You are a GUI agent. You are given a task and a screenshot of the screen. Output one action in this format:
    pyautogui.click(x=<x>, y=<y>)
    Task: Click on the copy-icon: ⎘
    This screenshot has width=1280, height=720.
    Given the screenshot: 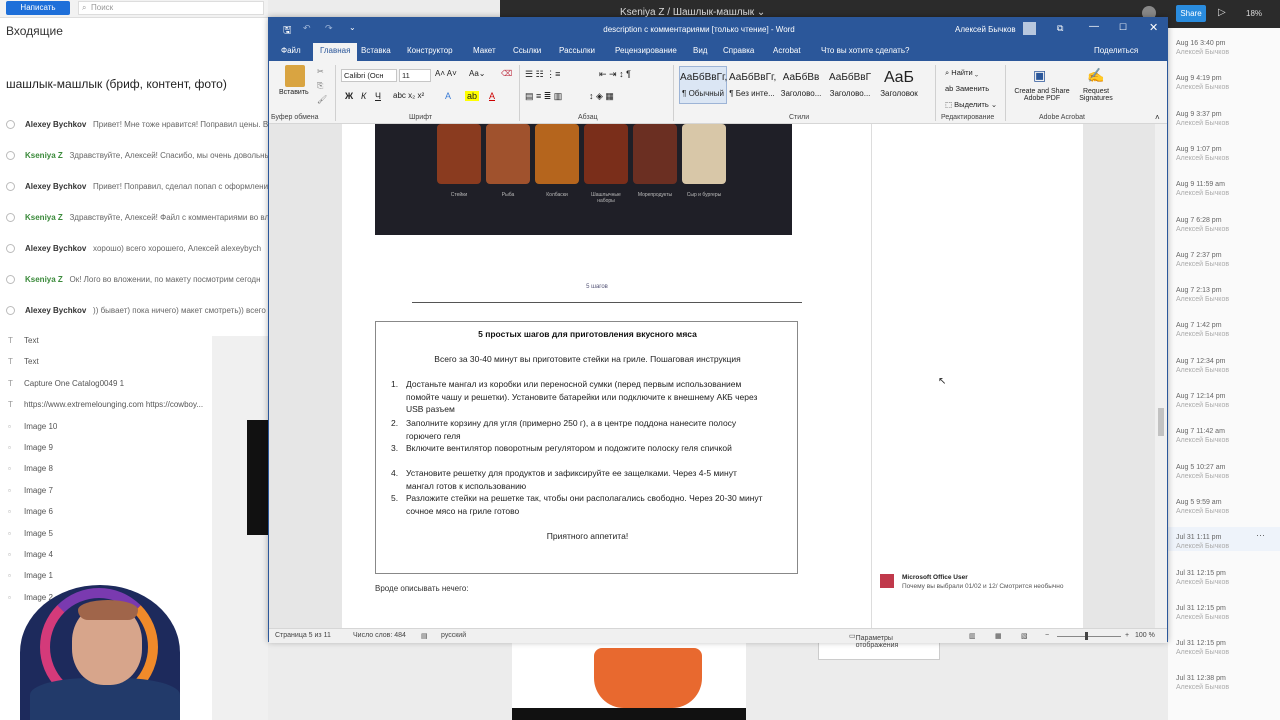 What is the action you would take?
    pyautogui.click(x=320, y=86)
    